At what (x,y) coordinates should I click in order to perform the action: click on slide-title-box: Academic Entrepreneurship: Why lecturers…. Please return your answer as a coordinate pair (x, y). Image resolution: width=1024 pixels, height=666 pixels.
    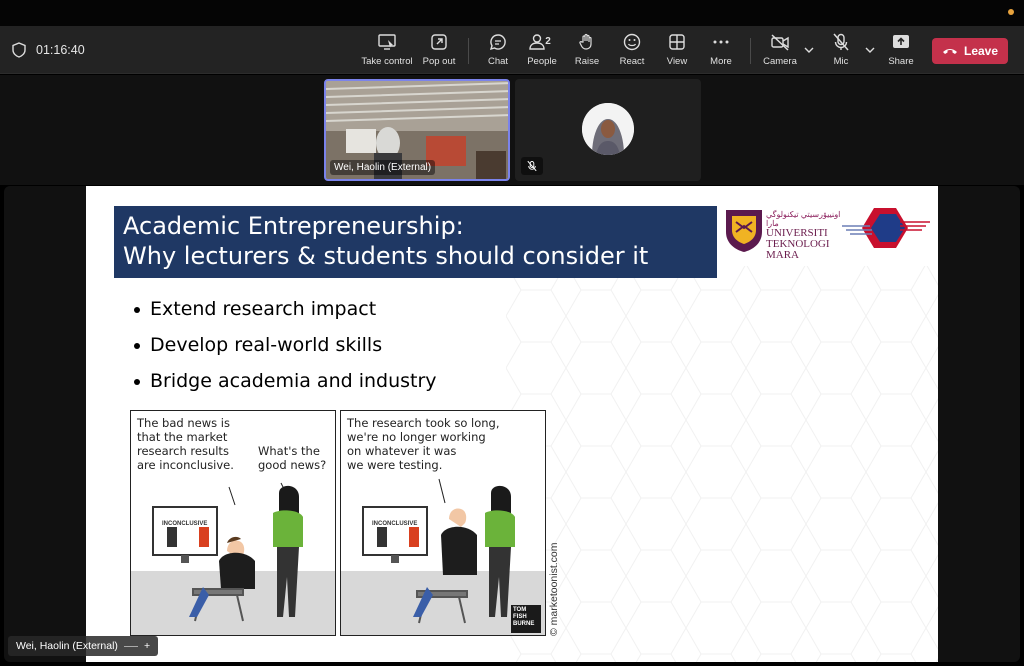
    Looking at the image, I should click on (415, 242).